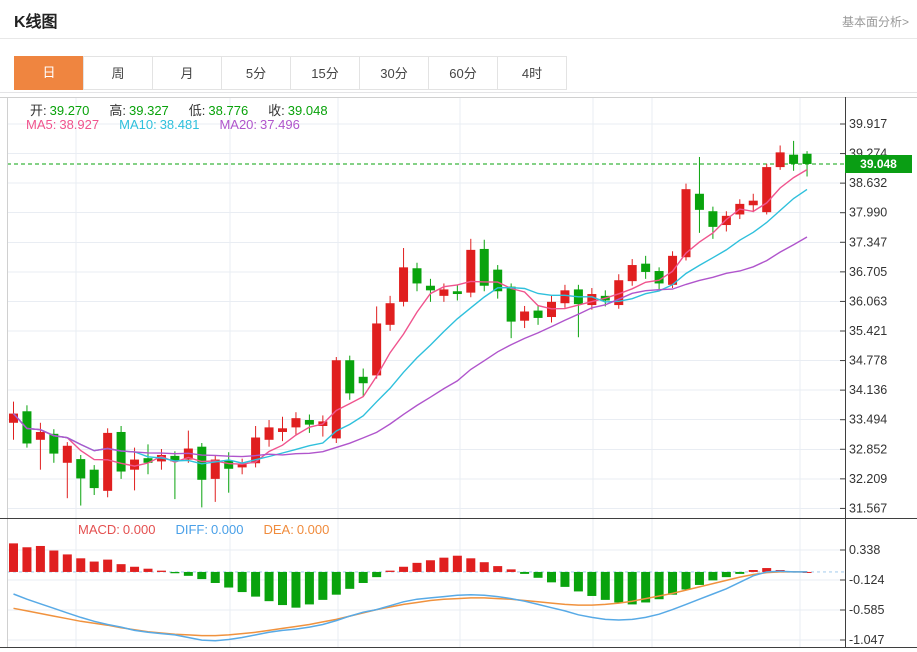  What do you see at coordinates (325, 73) in the screenshot?
I see `tab-15min: 15分` at bounding box center [325, 73].